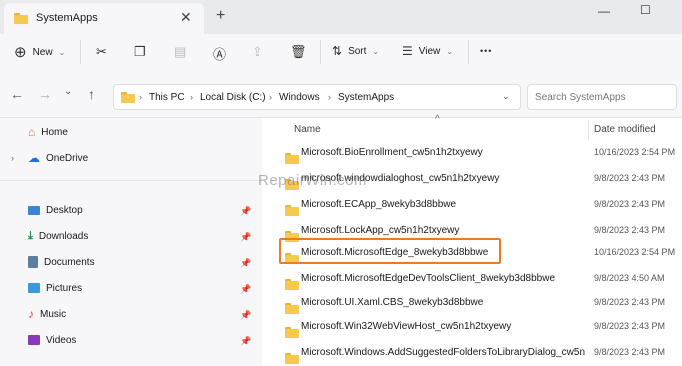 Image resolution: width=682 pixels, height=366 pixels. I want to click on plus-circle-icon: ⊕, so click(20, 52).